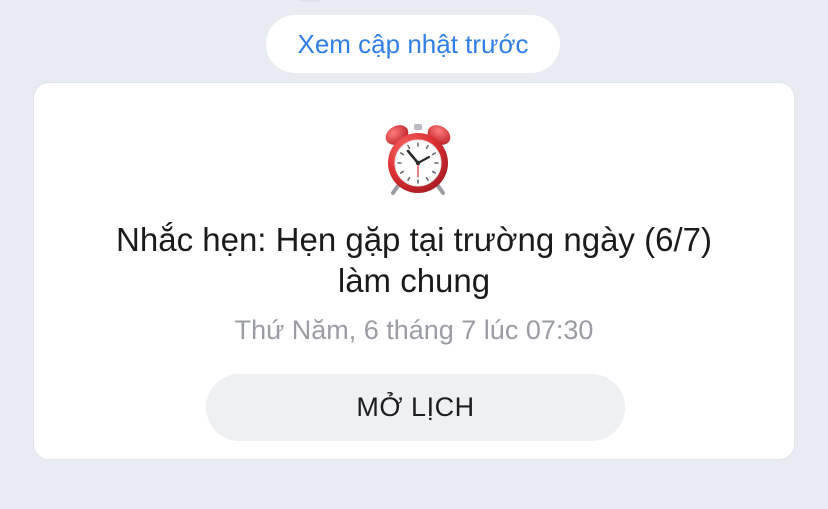 The height and width of the screenshot is (509, 828). I want to click on open-calendar-button: MỞ LỊCH, so click(415, 407).